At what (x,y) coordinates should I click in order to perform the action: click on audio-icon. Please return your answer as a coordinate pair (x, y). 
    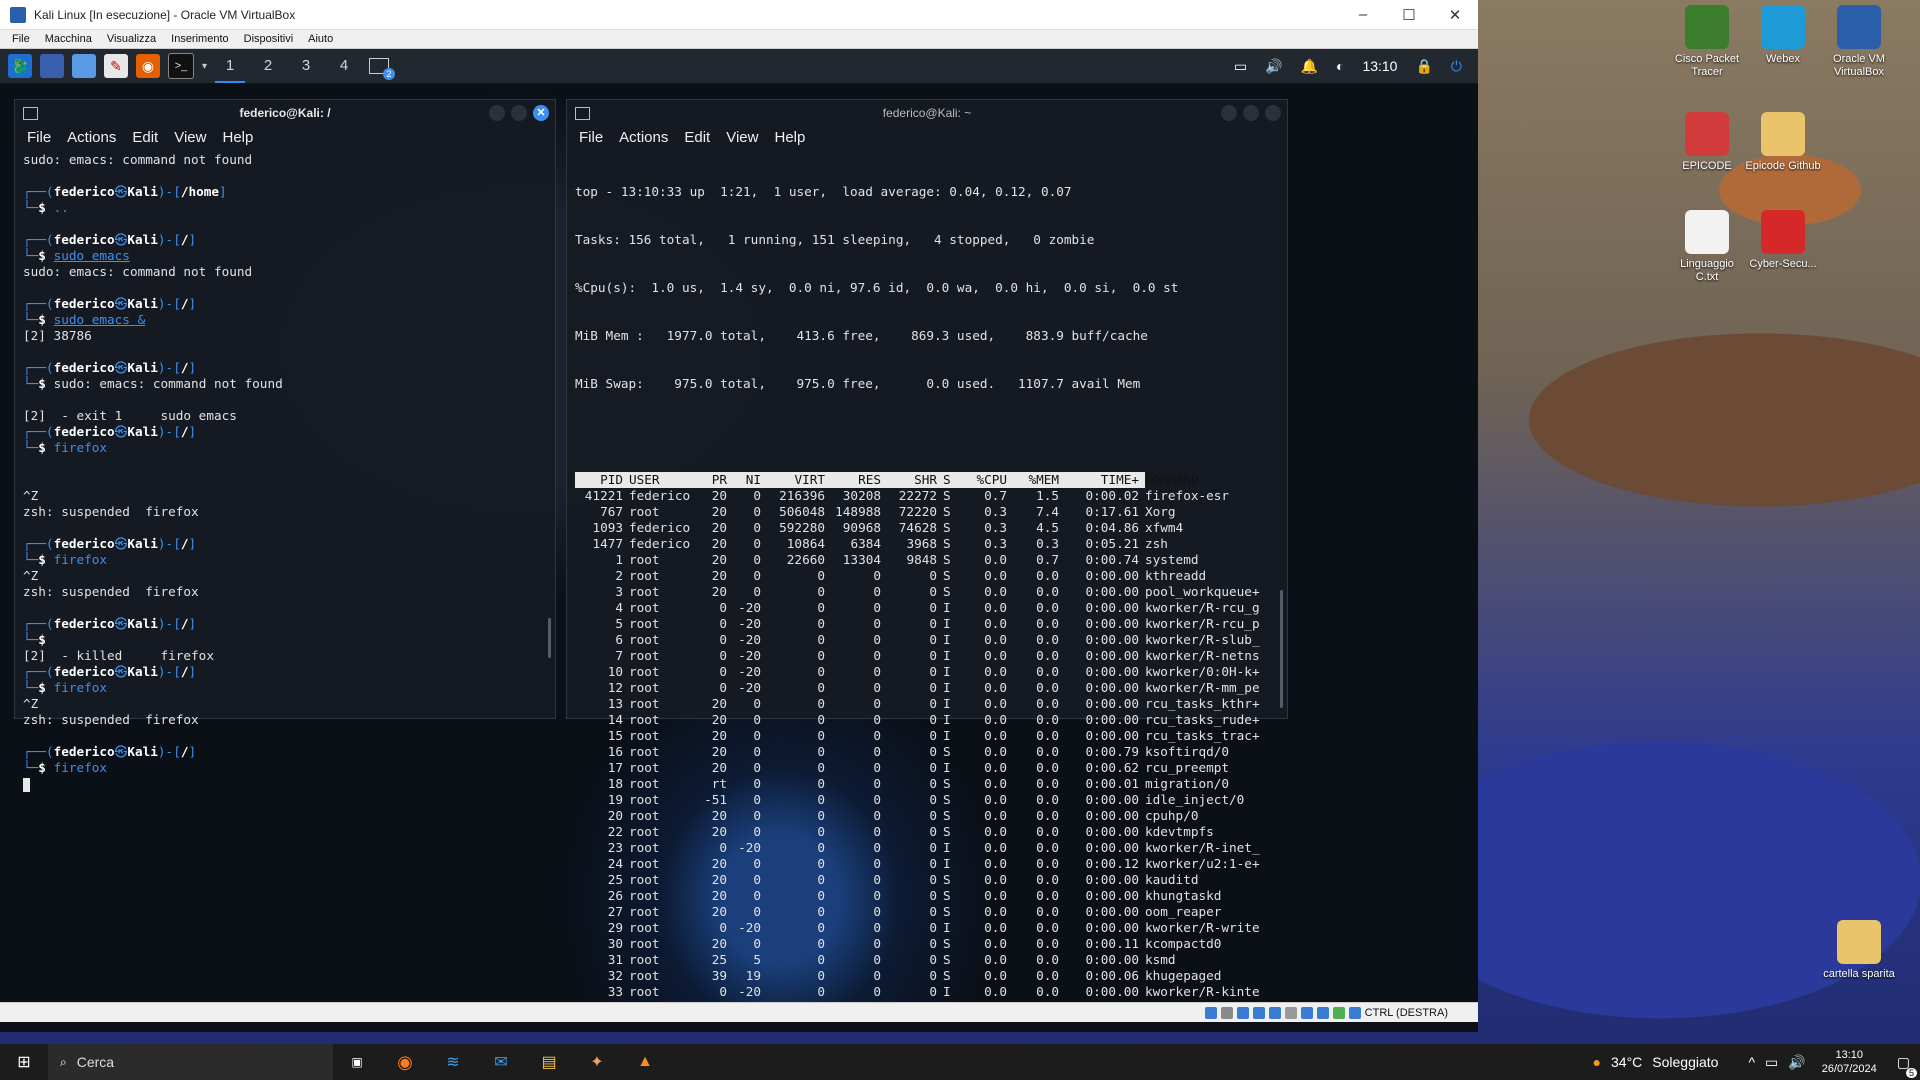
    Looking at the image, I should click on (1242, 1012).